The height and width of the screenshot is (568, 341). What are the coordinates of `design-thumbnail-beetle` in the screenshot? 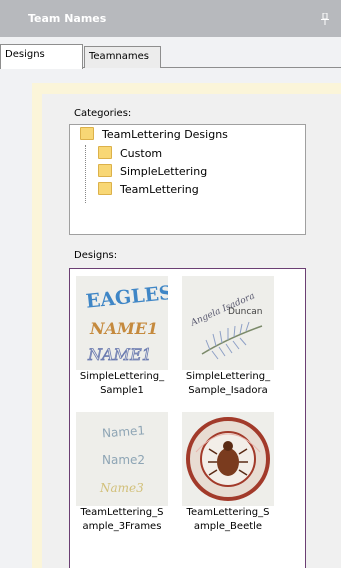 It's located at (228, 459).